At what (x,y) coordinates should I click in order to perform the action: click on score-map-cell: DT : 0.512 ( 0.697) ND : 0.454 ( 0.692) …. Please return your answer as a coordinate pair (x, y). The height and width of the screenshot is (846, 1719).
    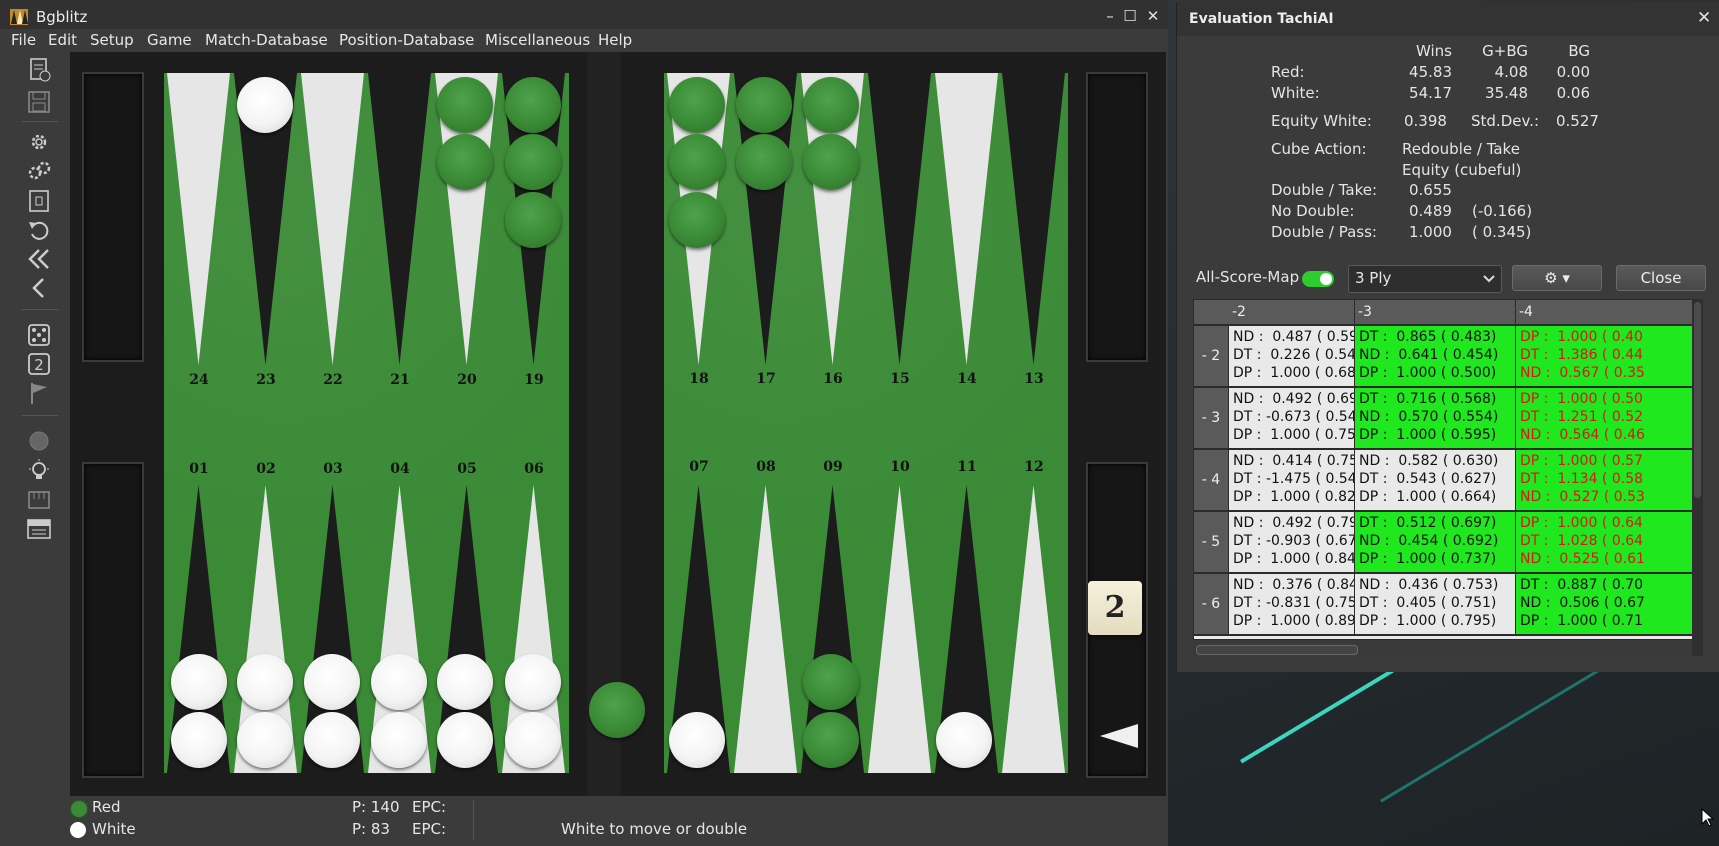
    Looking at the image, I should click on (1435, 542).